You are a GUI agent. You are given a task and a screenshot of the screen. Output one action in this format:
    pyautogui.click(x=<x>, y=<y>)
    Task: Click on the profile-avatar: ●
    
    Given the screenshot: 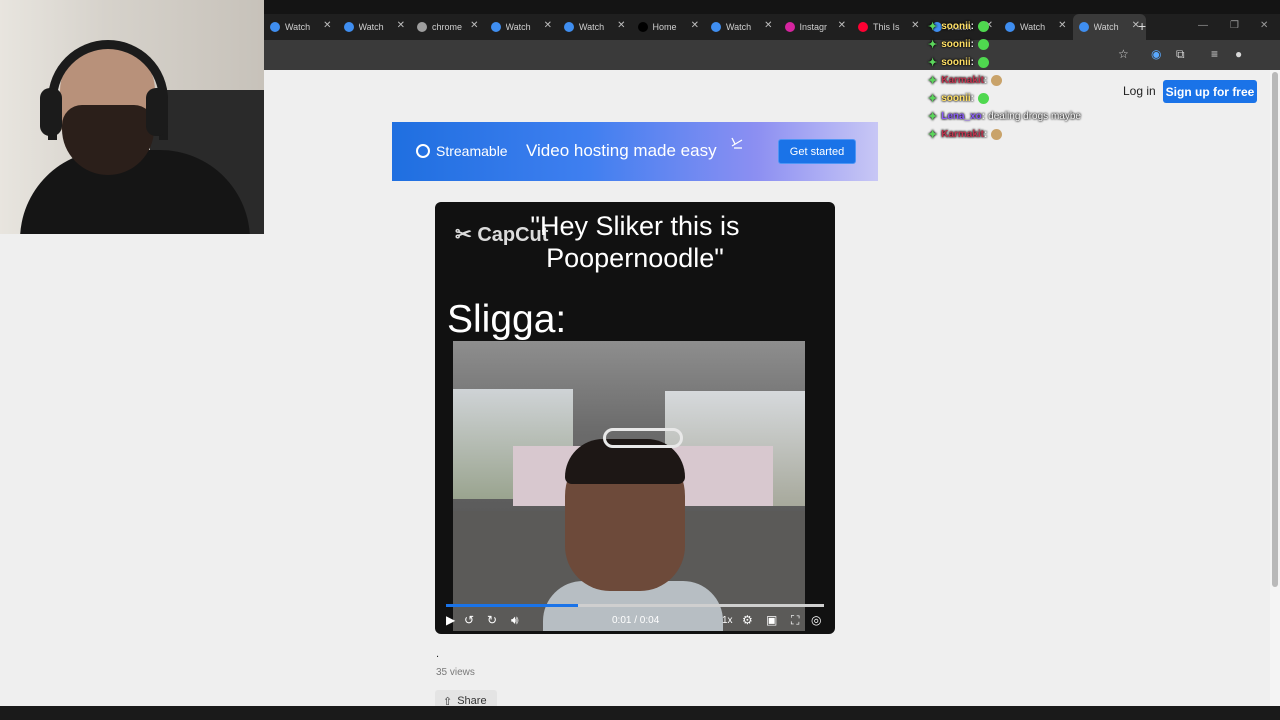 What is the action you would take?
    pyautogui.click(x=1238, y=54)
    